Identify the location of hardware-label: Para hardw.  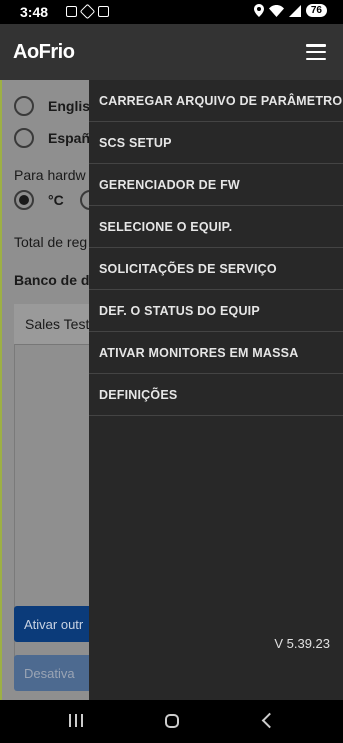
(50, 175).